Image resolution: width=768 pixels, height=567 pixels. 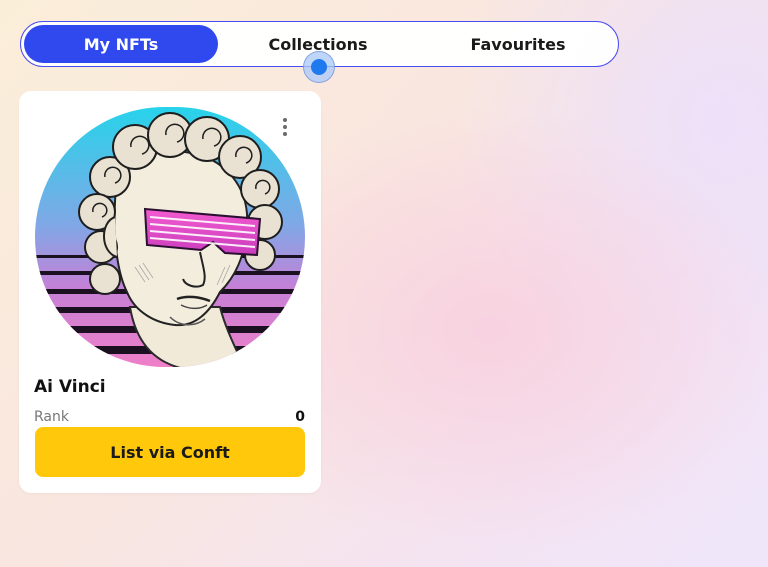 What do you see at coordinates (121, 44) in the screenshot?
I see `tab-my-nfts: My NFTs` at bounding box center [121, 44].